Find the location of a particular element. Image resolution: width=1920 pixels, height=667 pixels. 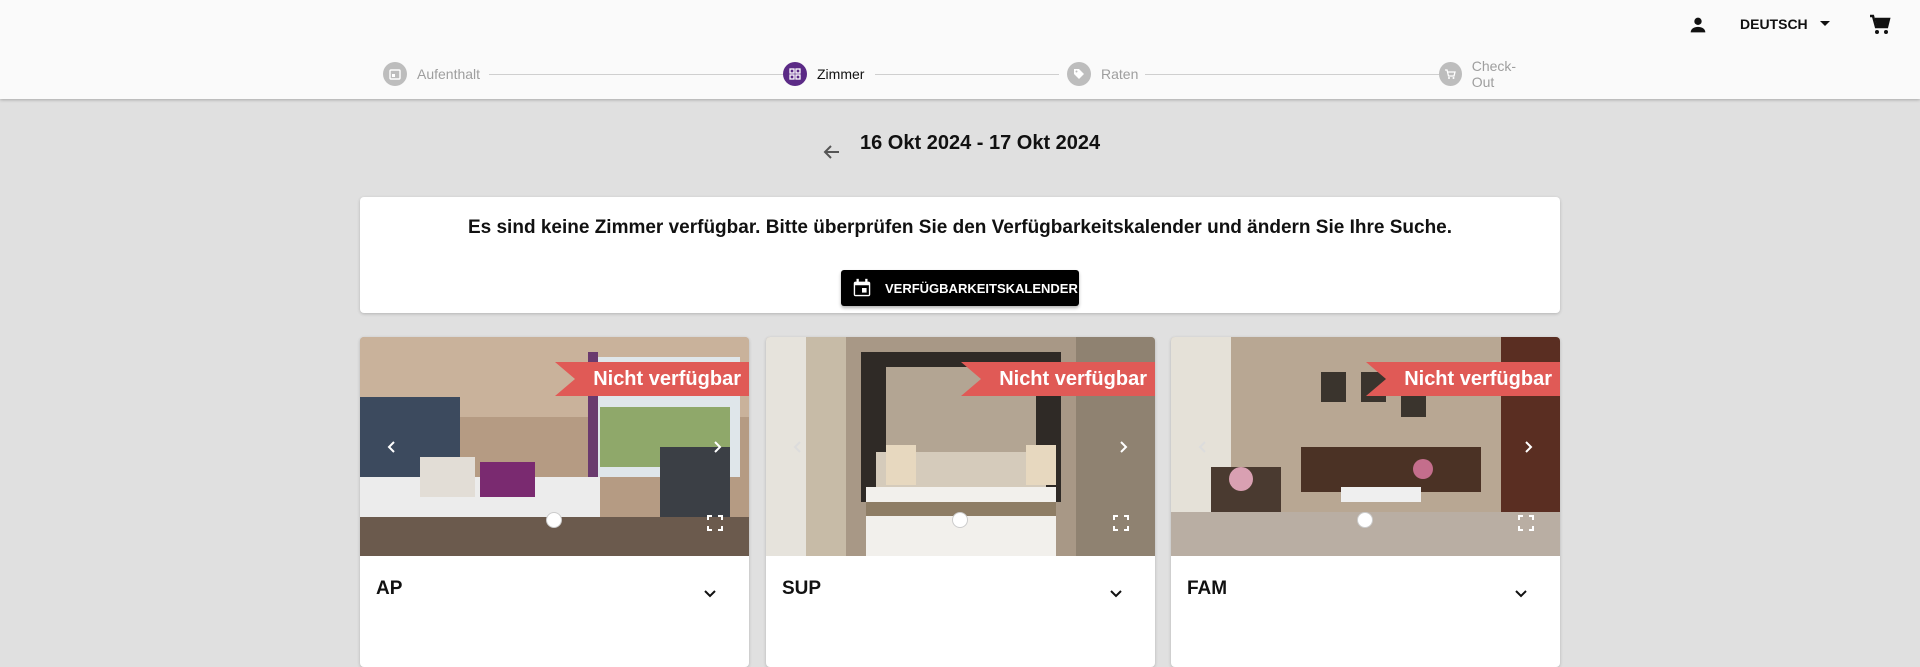

step-aufenthalt: Aufenthalt is located at coordinates (431, 74).